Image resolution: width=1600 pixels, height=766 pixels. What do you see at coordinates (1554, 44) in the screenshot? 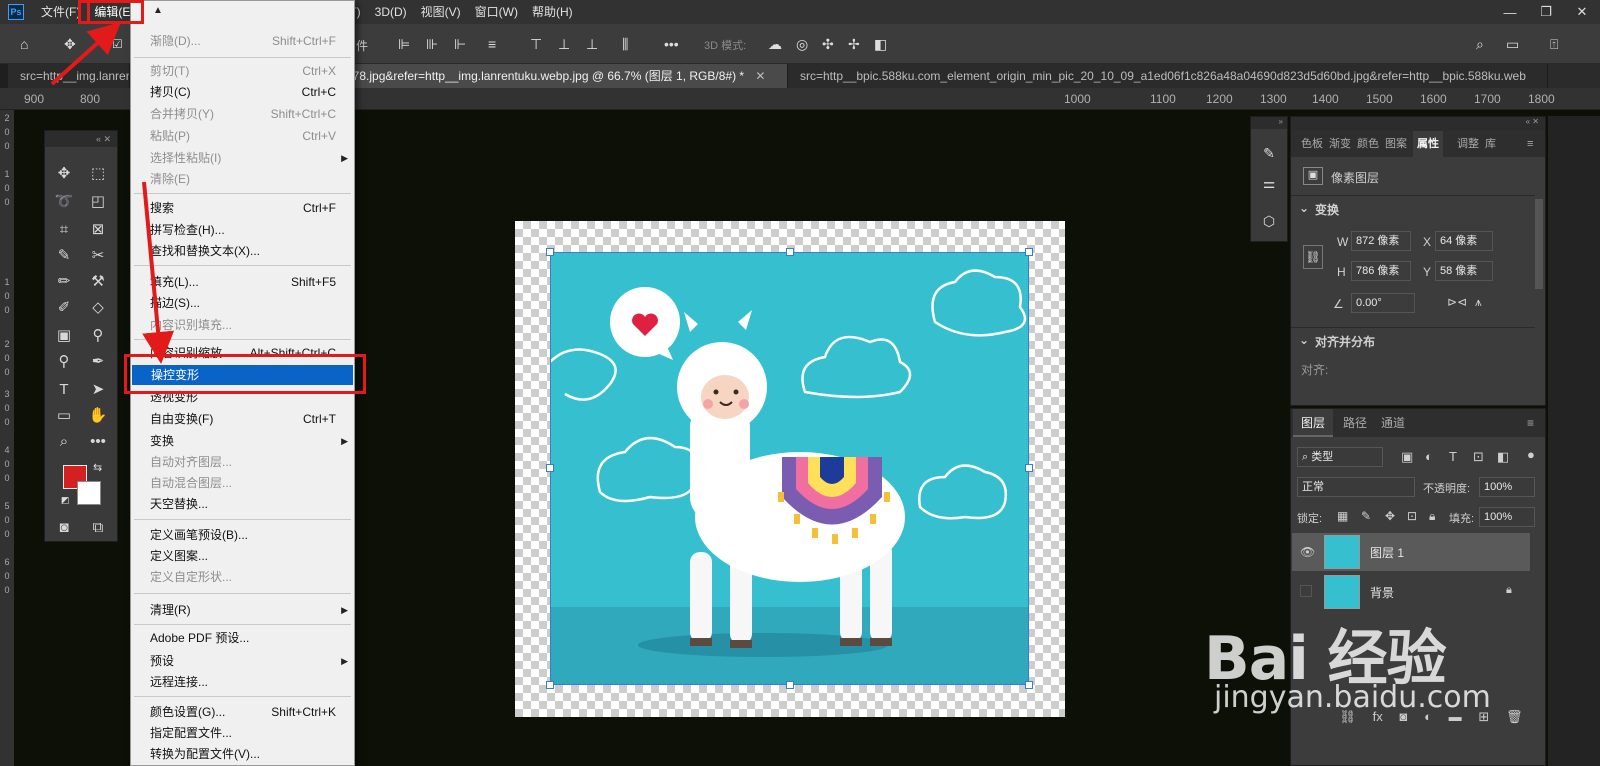
I see `share-icon: ⍐` at bounding box center [1554, 44].